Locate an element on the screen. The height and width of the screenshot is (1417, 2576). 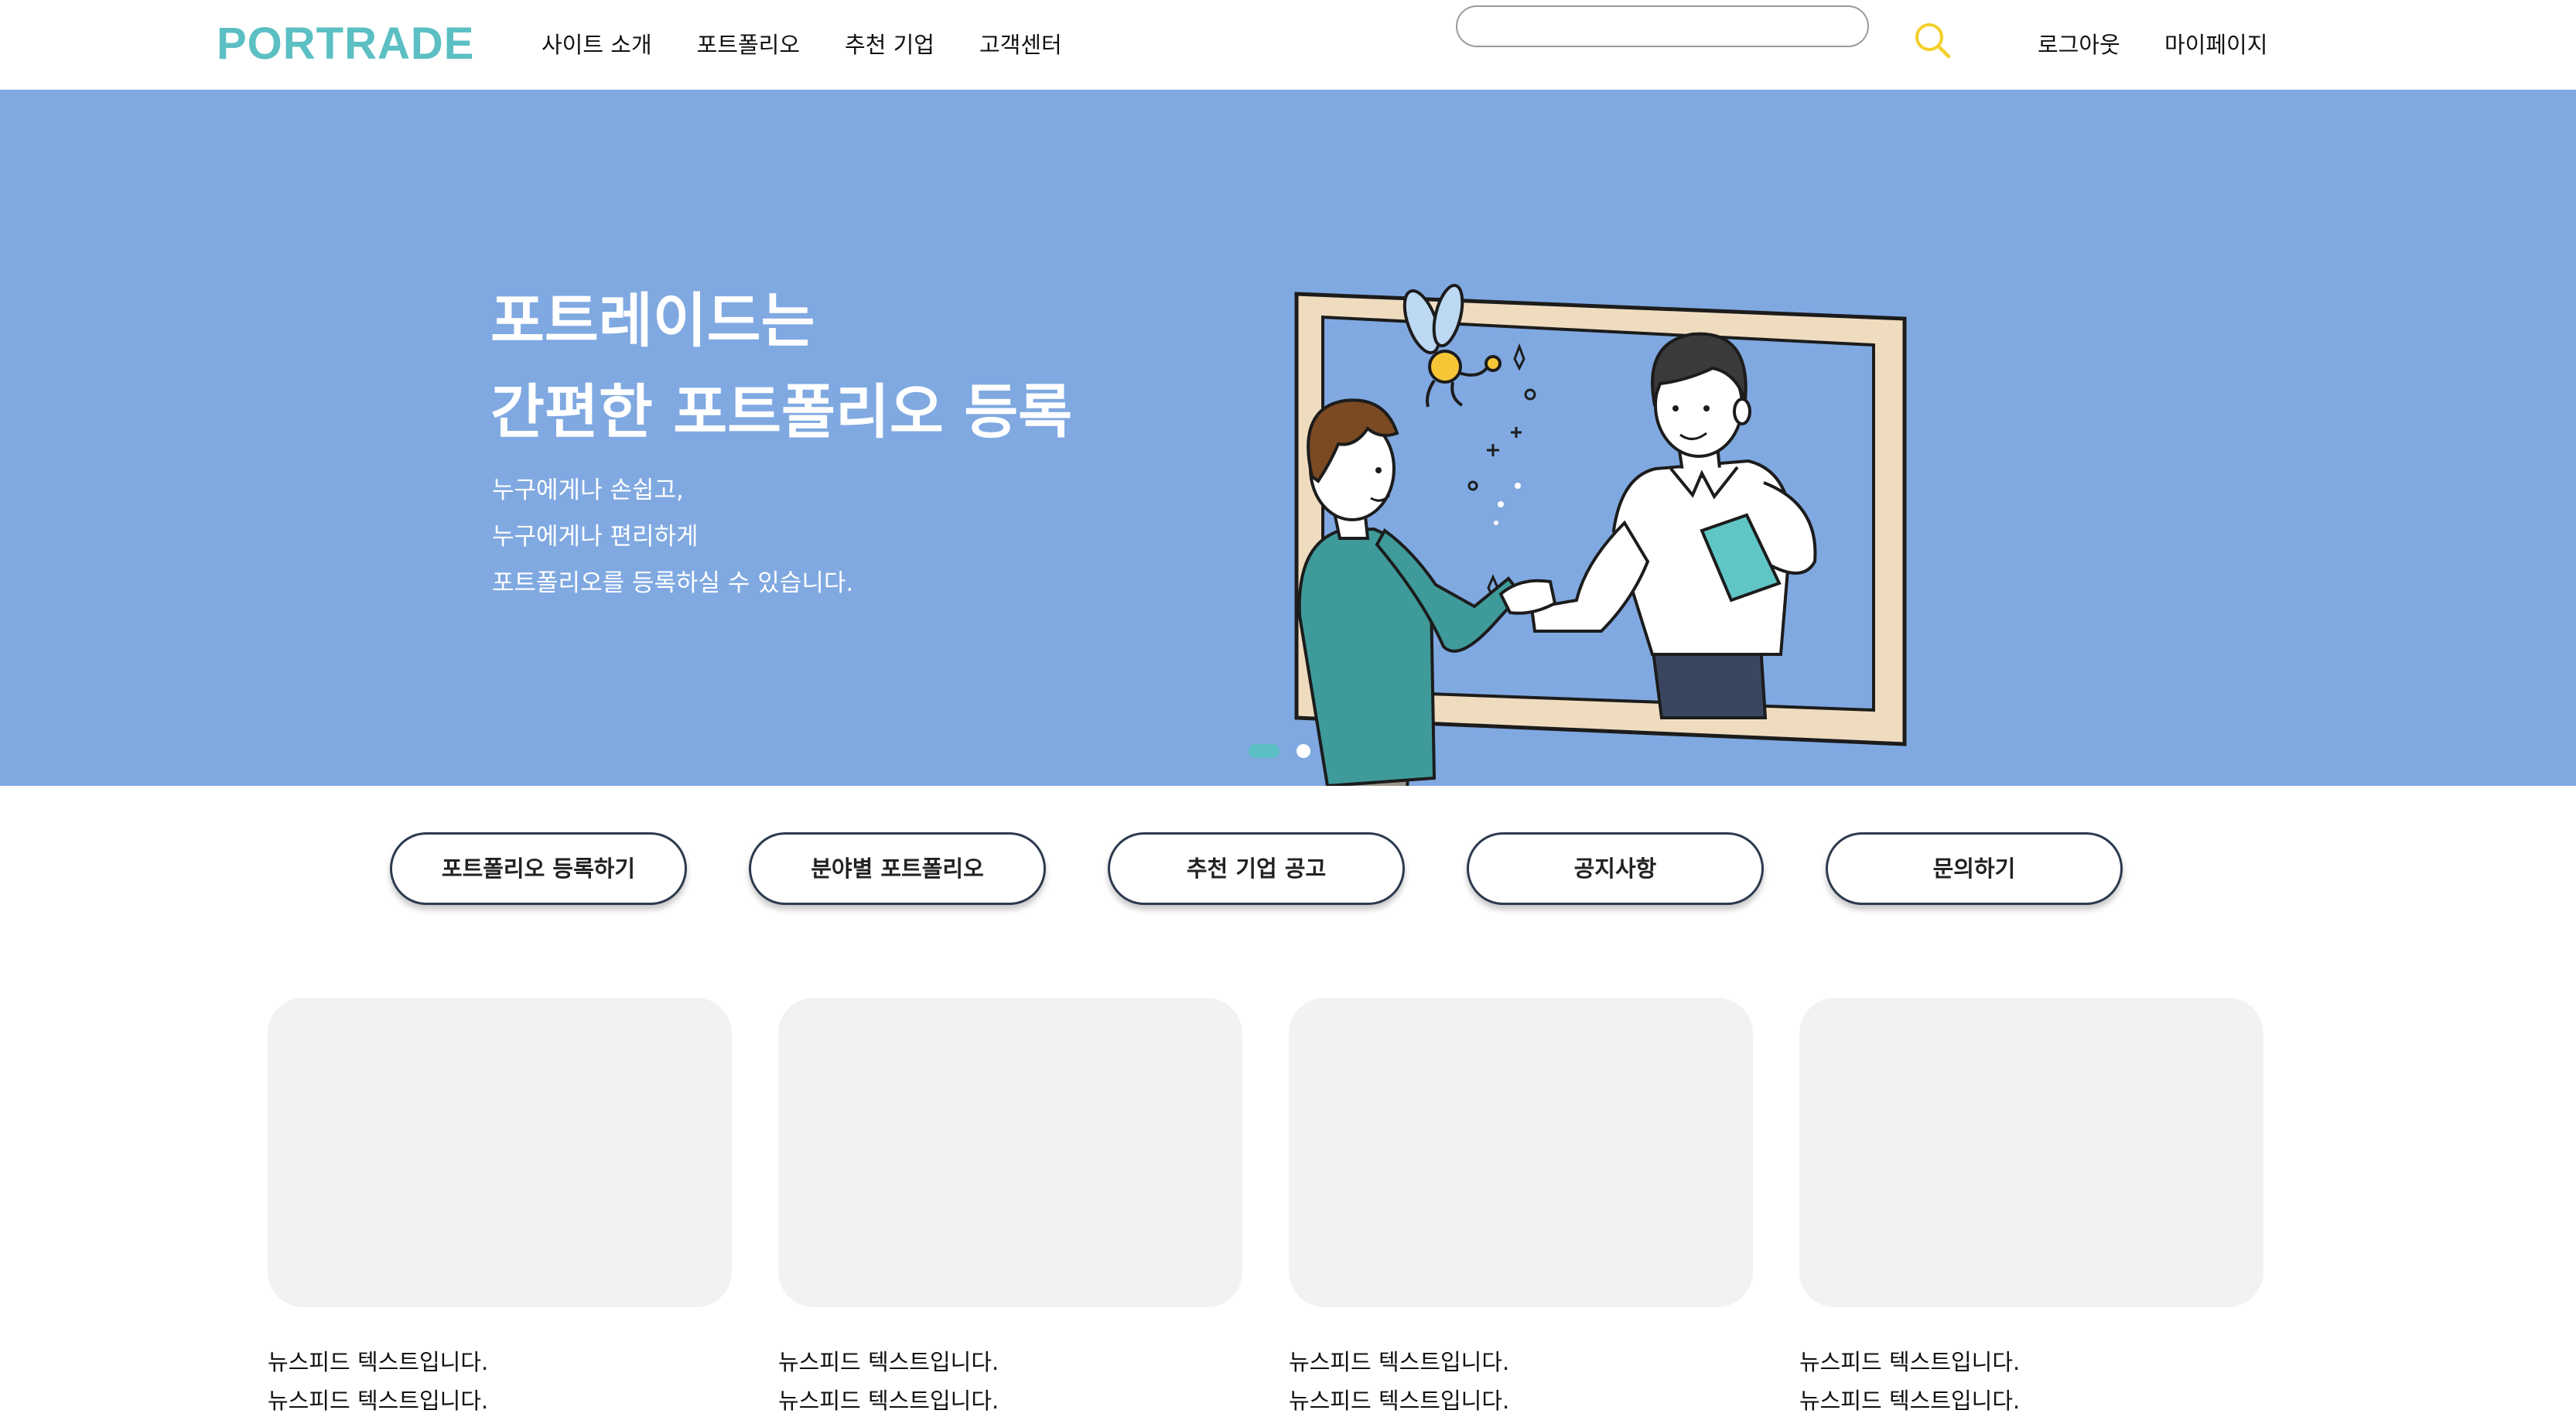
inquiry-button: 문의하기 is located at coordinates (1975, 868).